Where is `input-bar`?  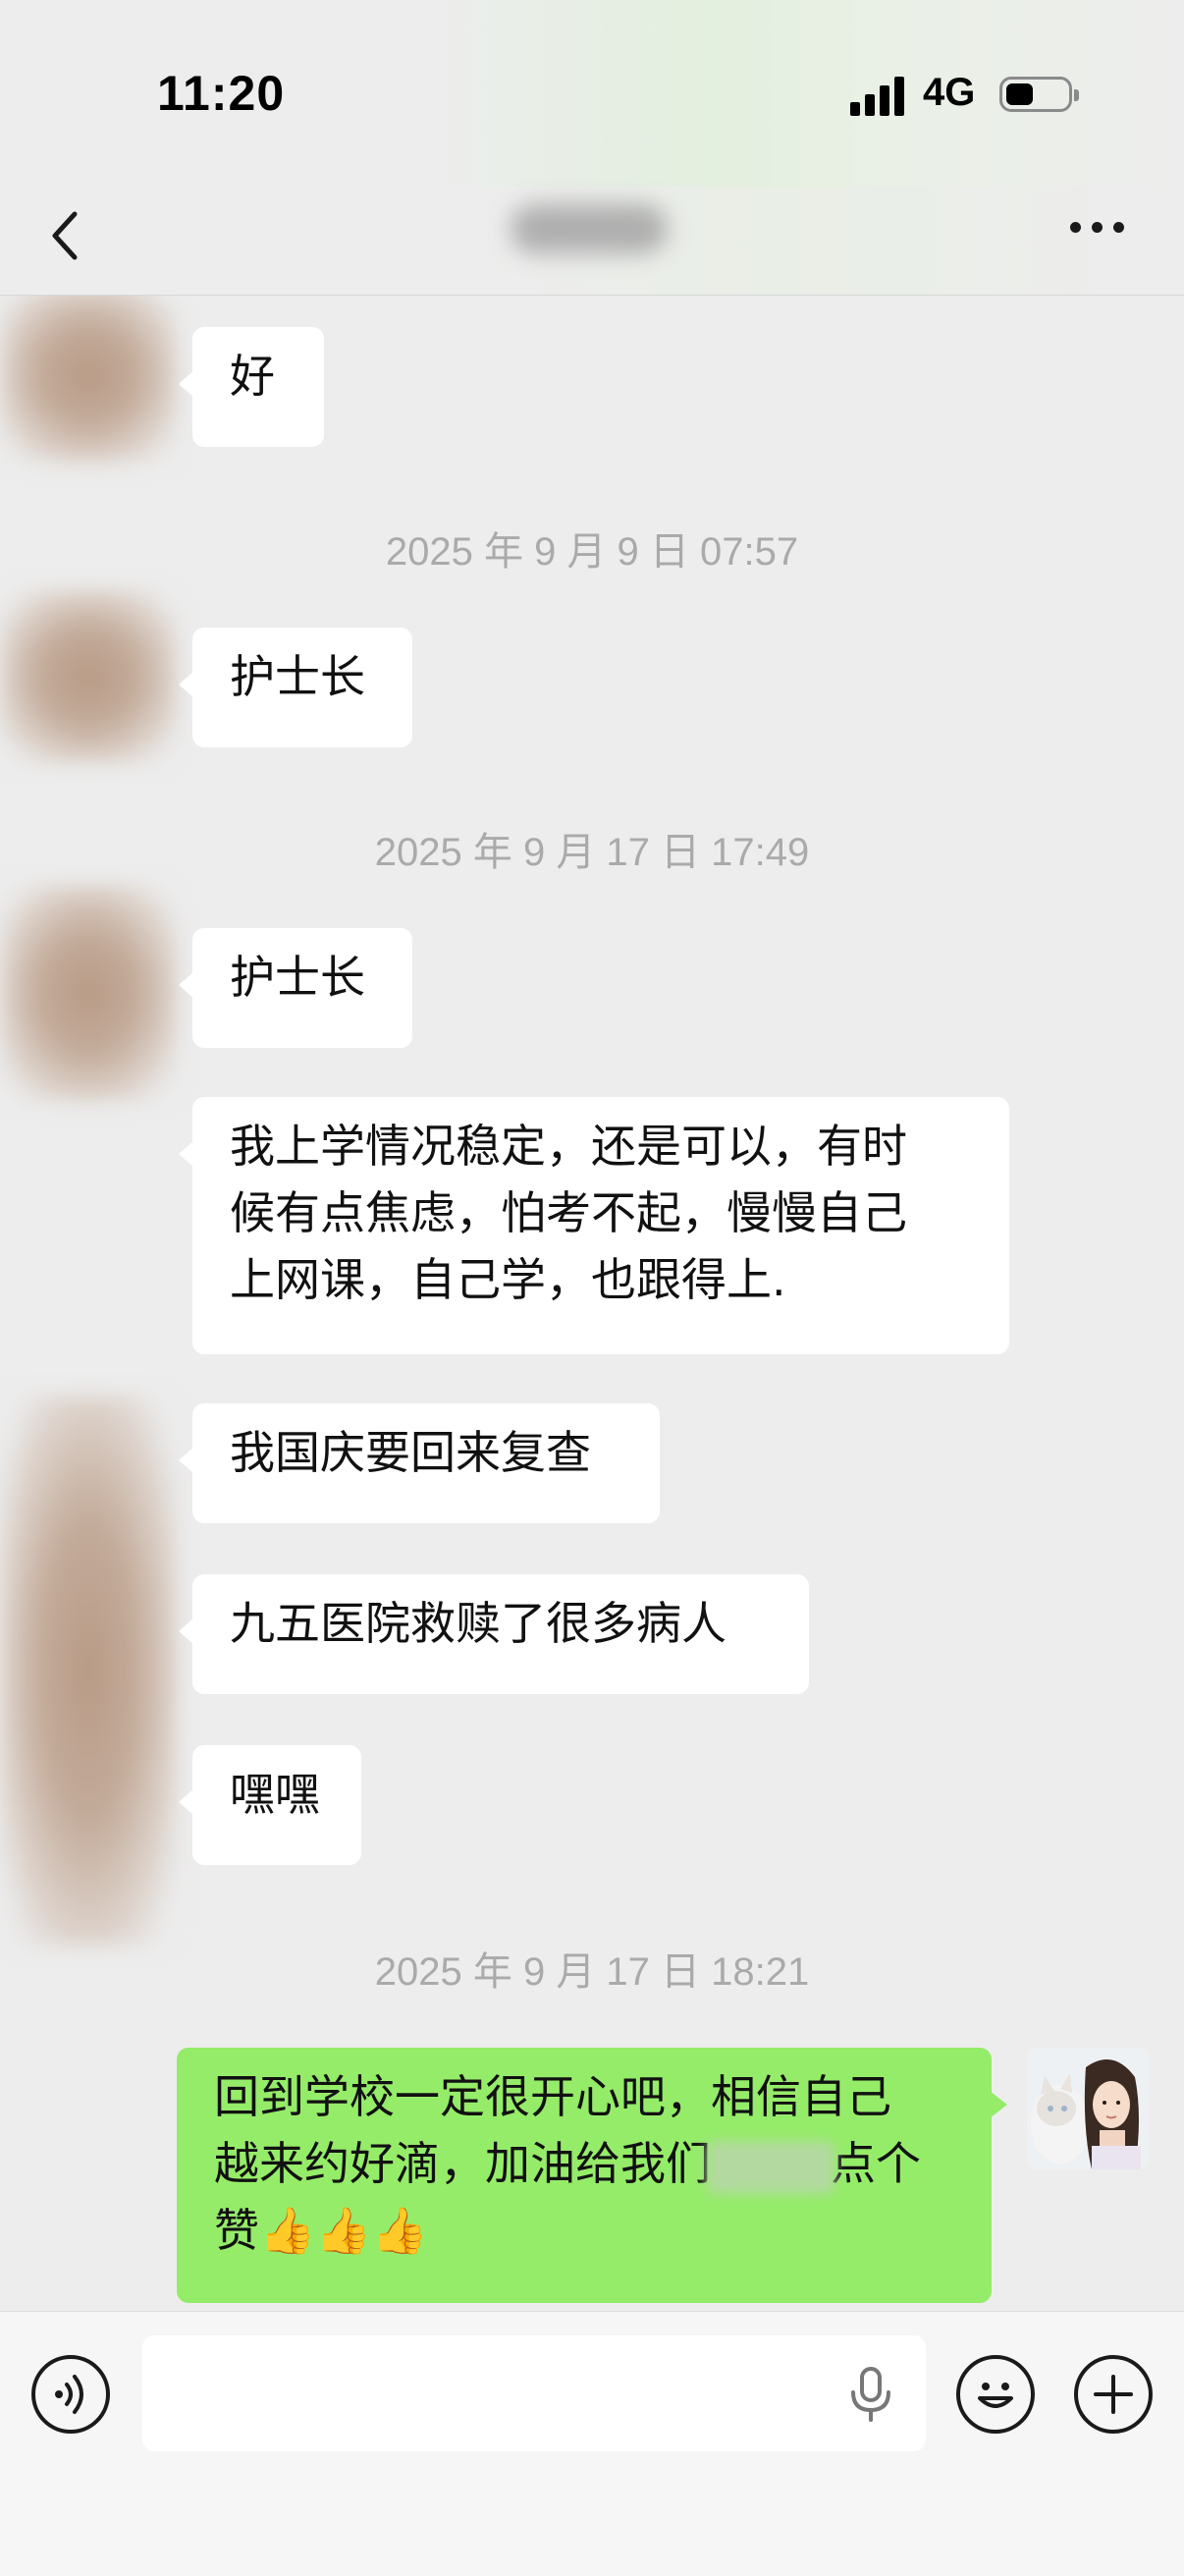
input-bar is located at coordinates (592, 2443).